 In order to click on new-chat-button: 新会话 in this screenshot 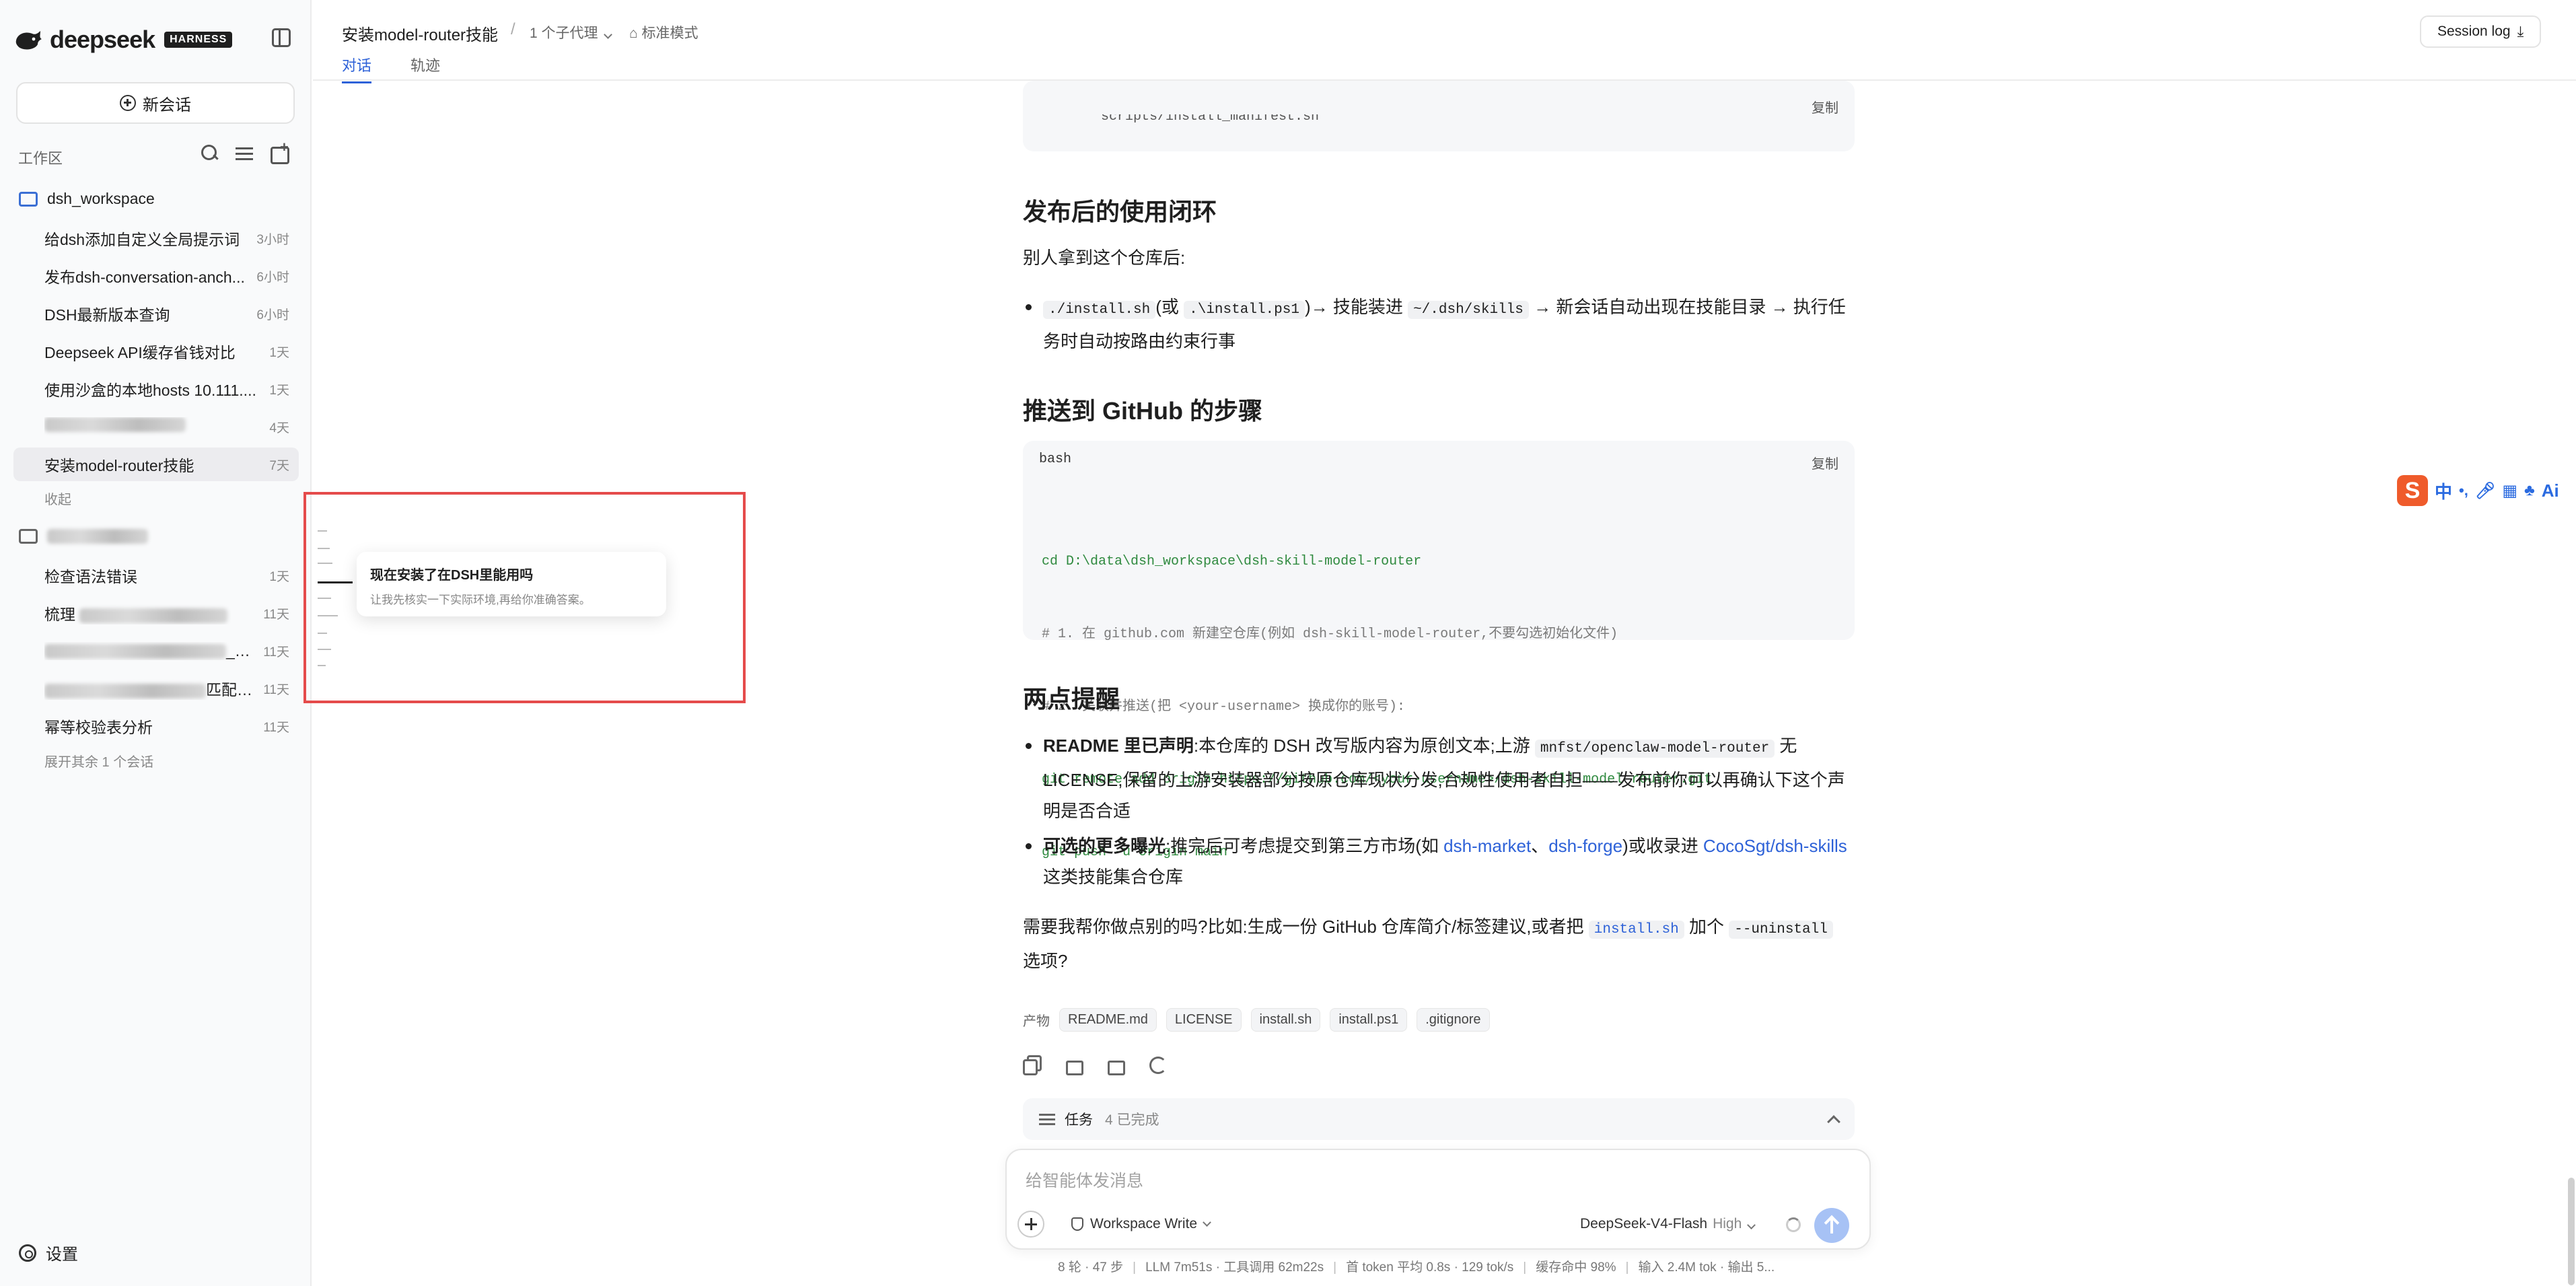, I will do `click(155, 103)`.